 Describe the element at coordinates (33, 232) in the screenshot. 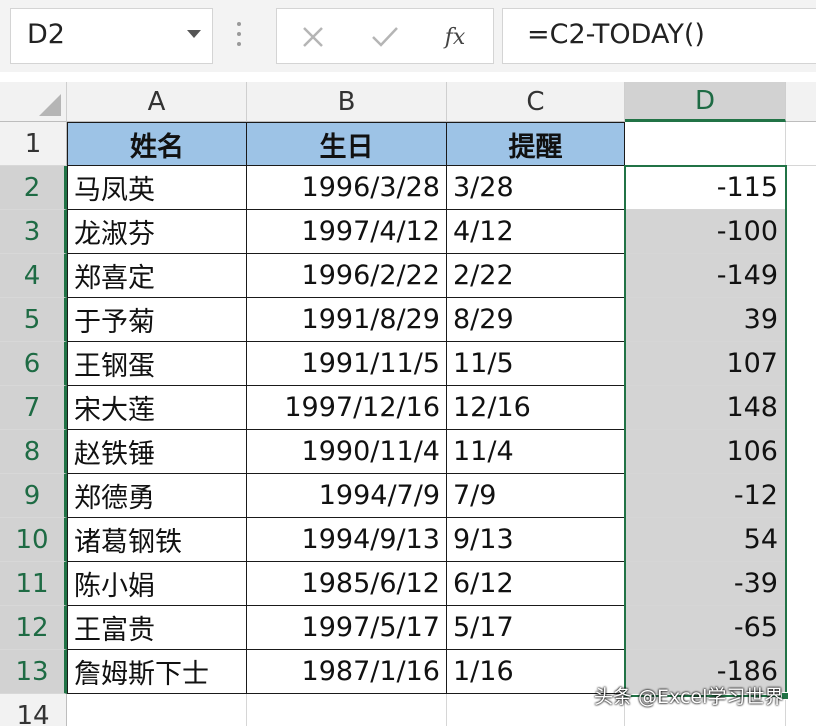

I see `row-header-3: 3` at that location.